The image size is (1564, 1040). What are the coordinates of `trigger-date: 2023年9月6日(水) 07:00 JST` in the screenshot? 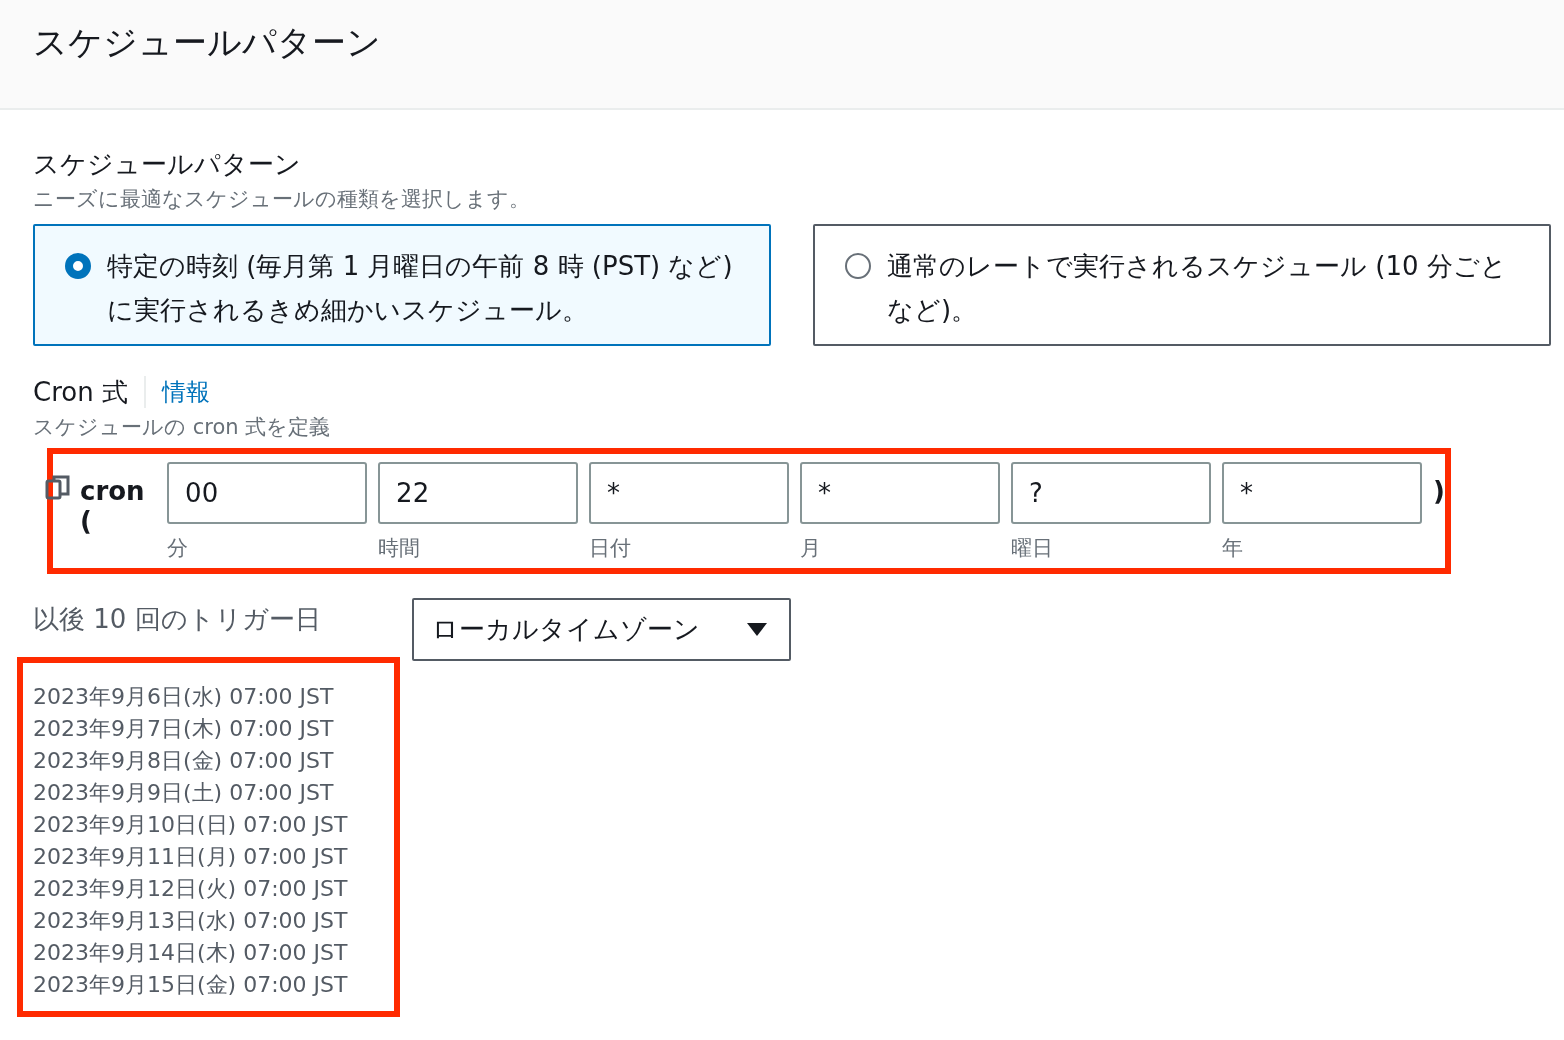 It's located at (184, 697).